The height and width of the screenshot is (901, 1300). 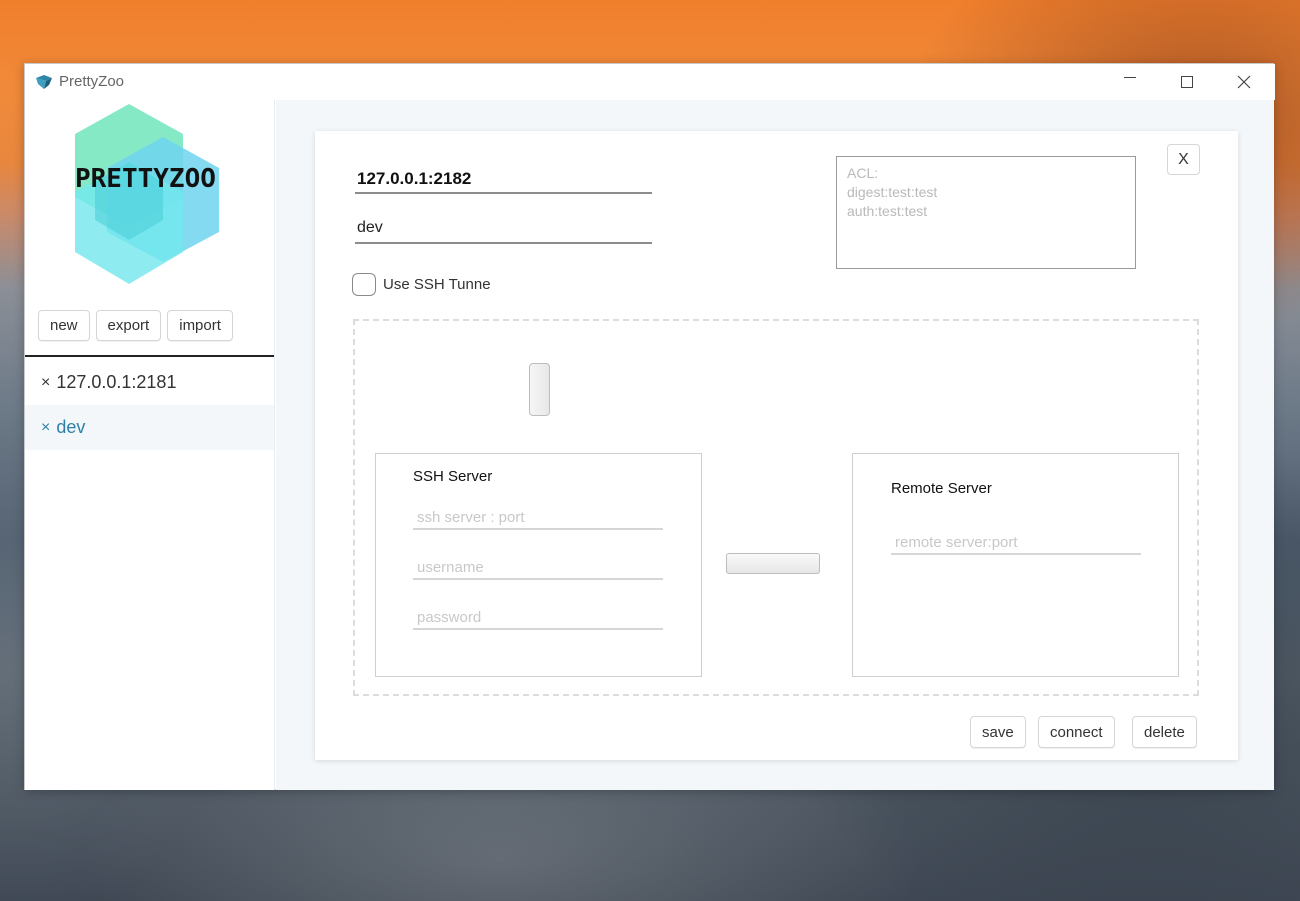 I want to click on acl-placeholder-line: auth:test:test, so click(x=887, y=211).